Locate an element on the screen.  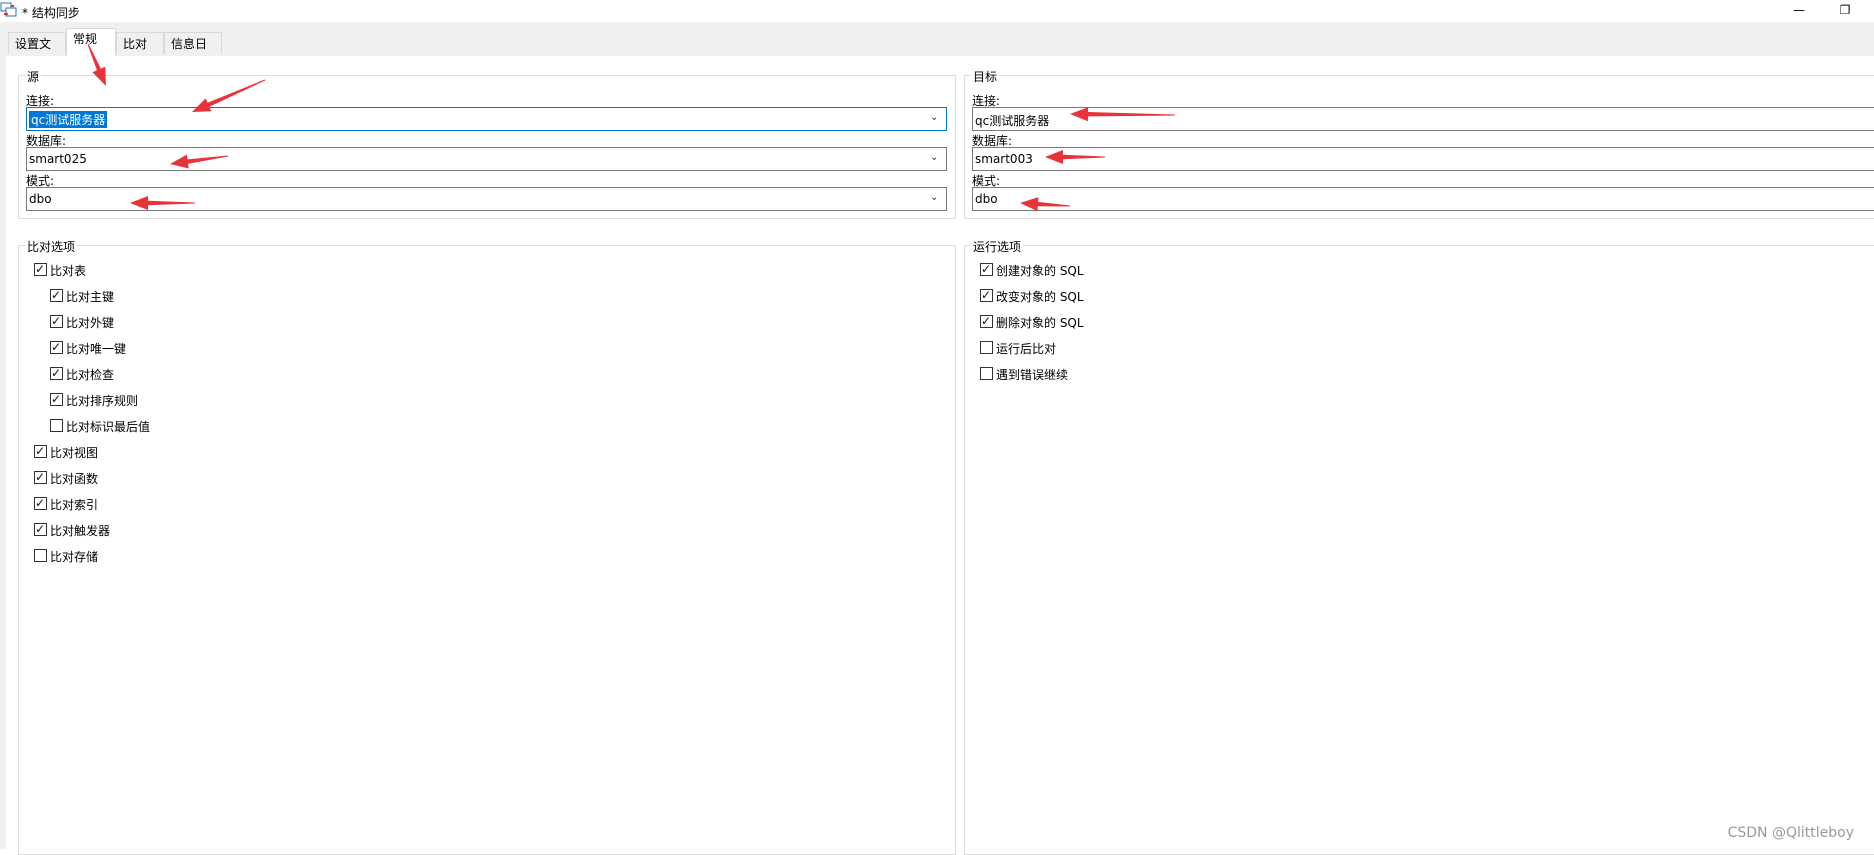
checkbox-label: 比对排序规则 is located at coordinates (102, 401).